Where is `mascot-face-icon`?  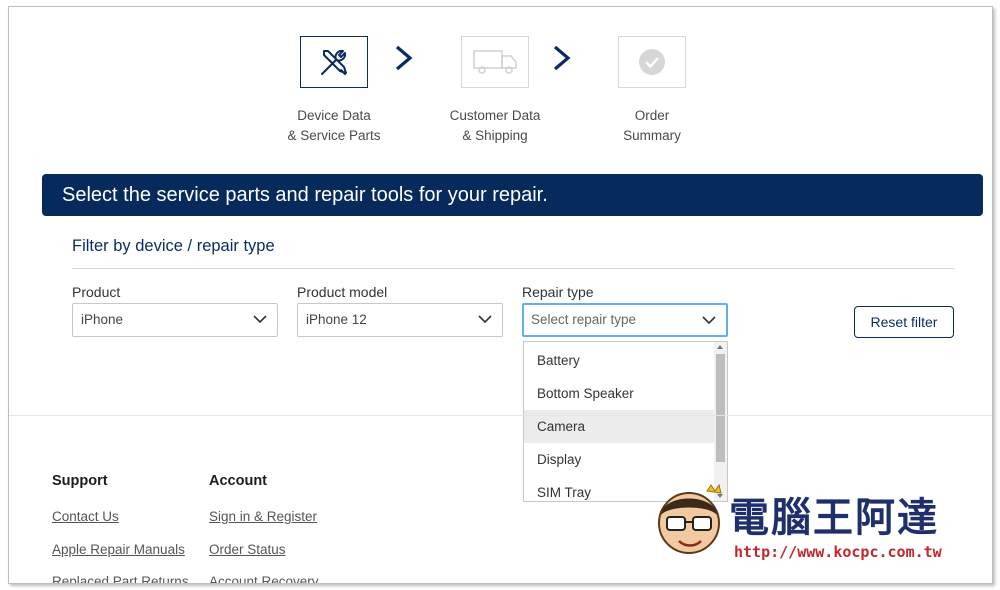 mascot-face-icon is located at coordinates (690, 518).